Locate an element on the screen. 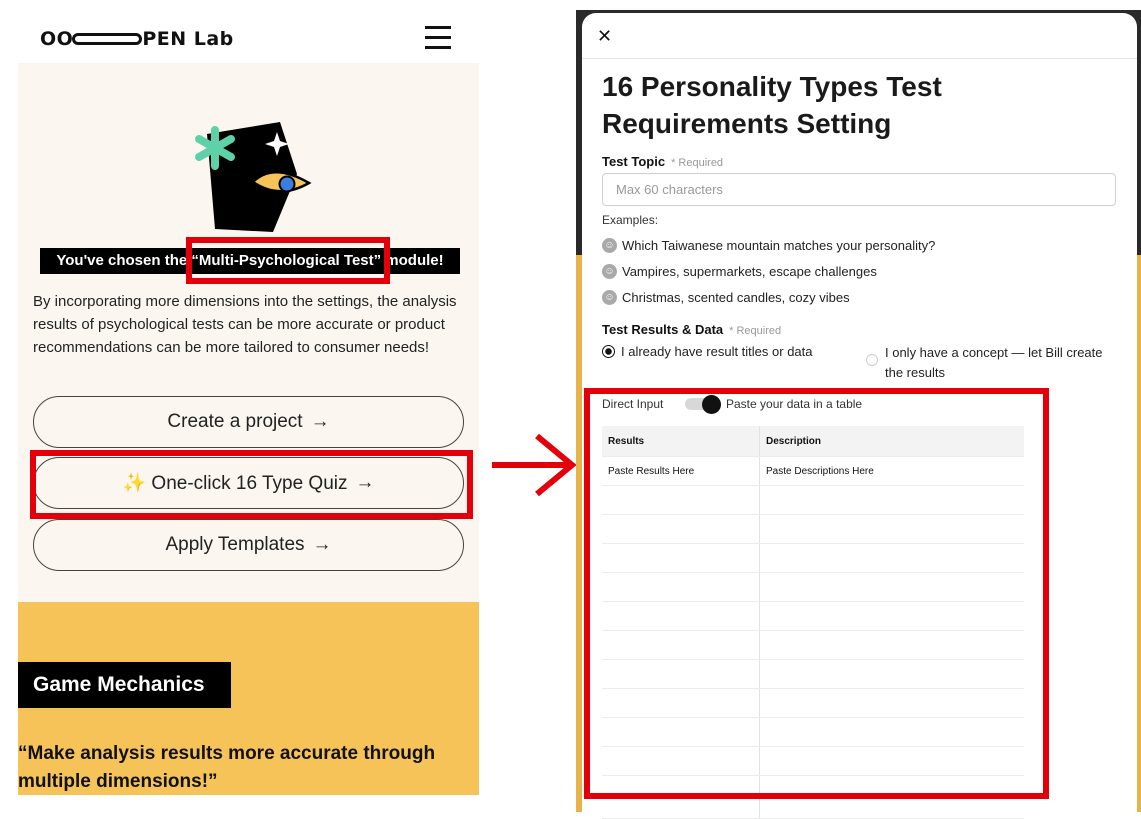  menu-icon is located at coordinates (438, 37).